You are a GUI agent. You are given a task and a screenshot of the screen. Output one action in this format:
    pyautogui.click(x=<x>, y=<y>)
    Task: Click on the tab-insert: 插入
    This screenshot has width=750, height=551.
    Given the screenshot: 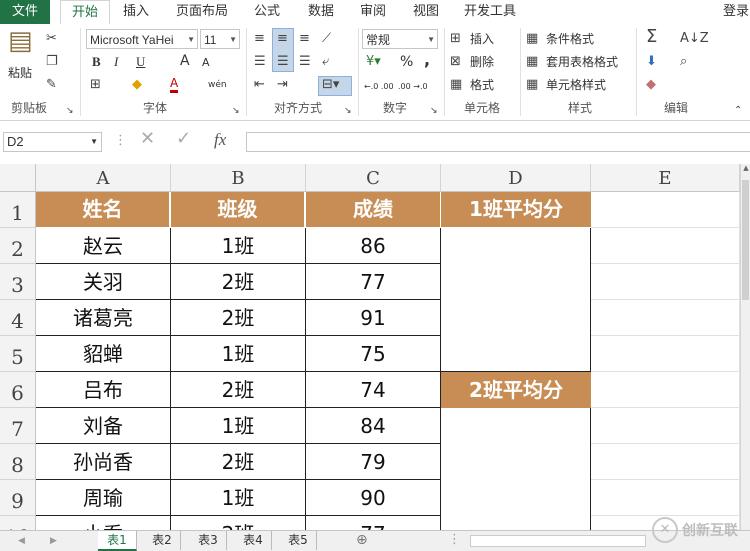 What is the action you would take?
    pyautogui.click(x=136, y=12)
    